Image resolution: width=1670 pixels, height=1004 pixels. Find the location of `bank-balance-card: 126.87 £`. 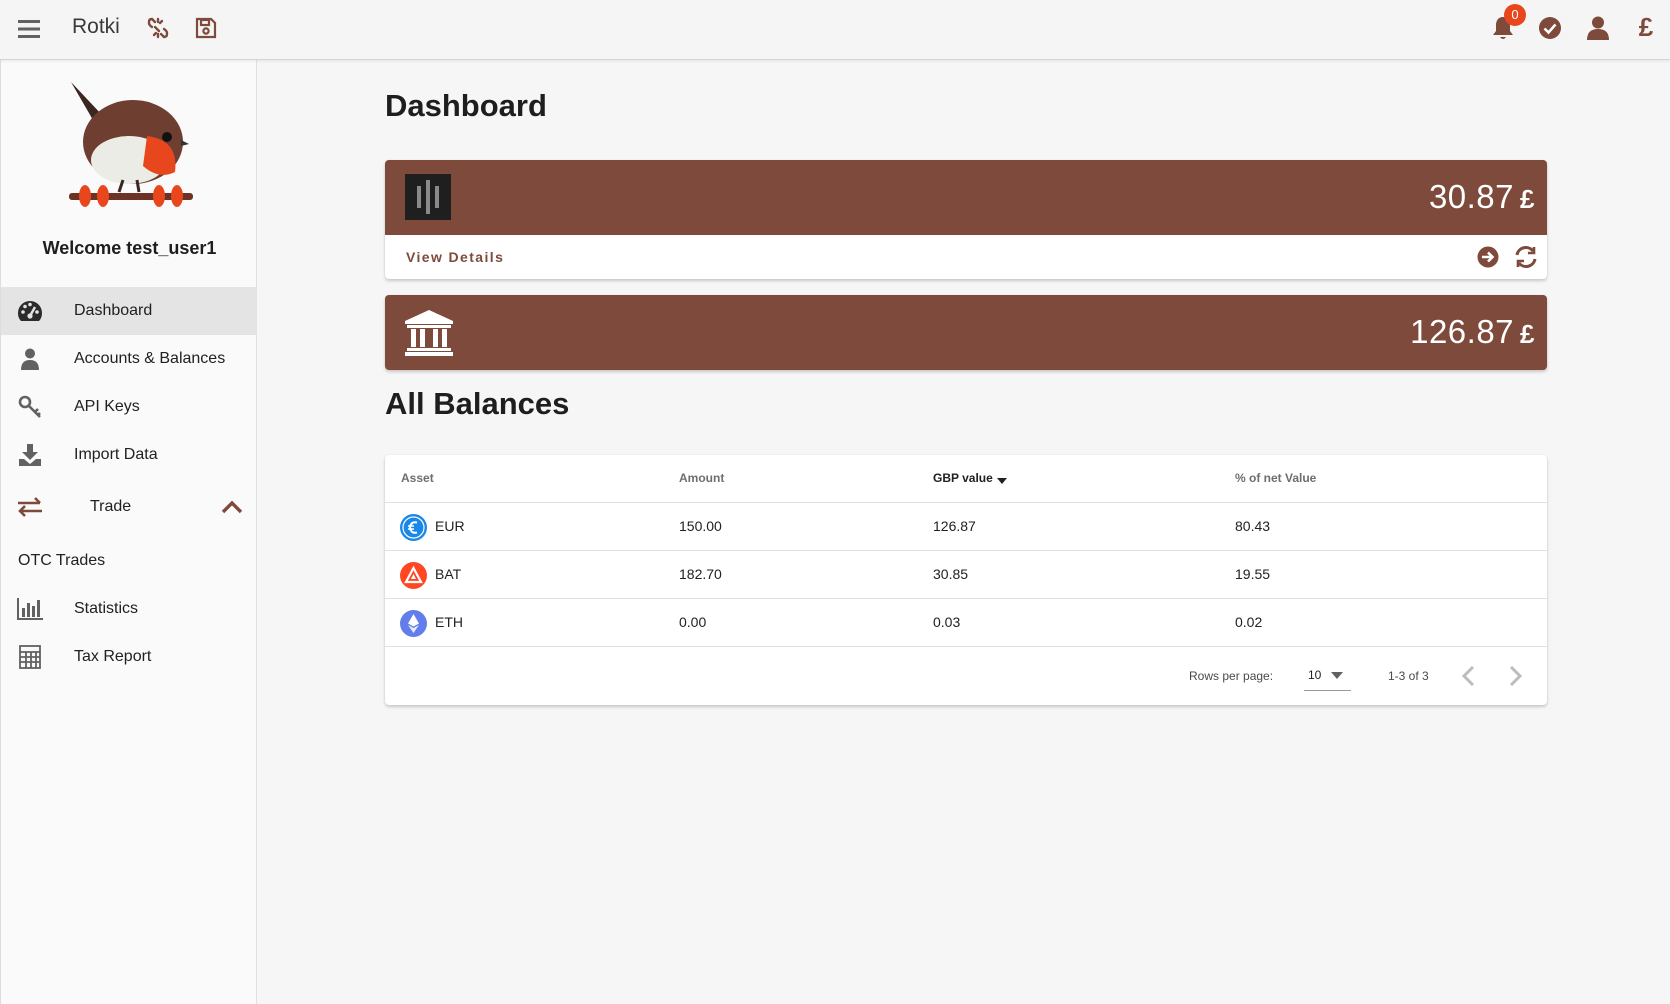

bank-balance-card: 126.87 £ is located at coordinates (966, 332).